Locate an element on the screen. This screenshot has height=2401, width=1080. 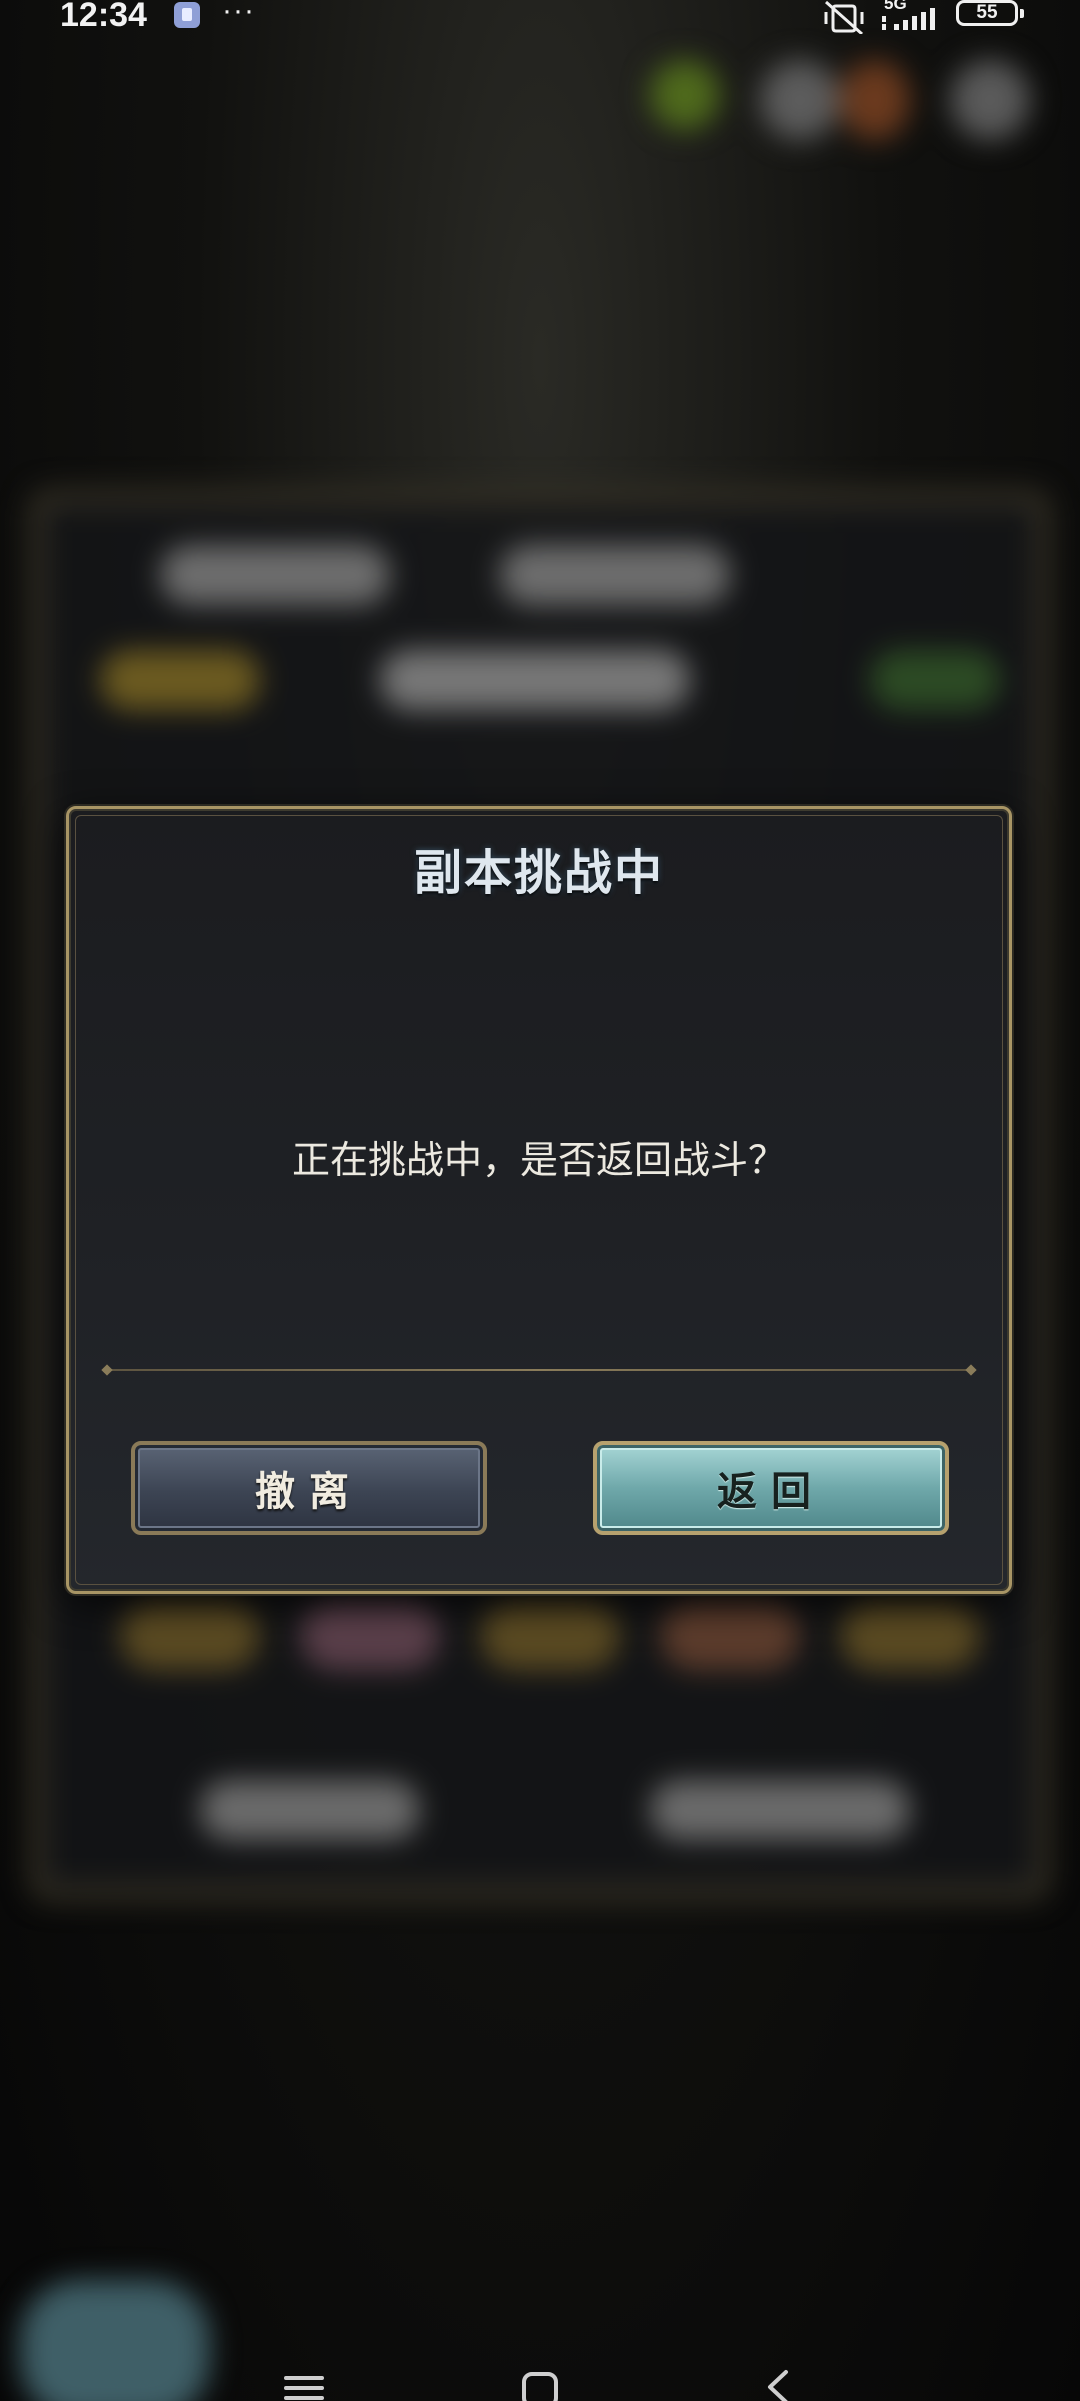
signal-bars-icon is located at coordinates (908, 19).